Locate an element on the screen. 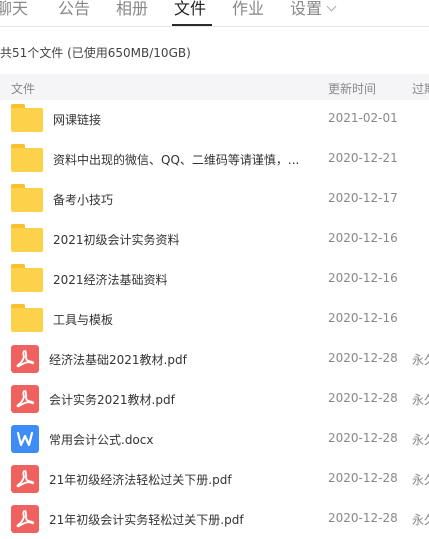  tab-album: 相册 is located at coordinates (132, 10).